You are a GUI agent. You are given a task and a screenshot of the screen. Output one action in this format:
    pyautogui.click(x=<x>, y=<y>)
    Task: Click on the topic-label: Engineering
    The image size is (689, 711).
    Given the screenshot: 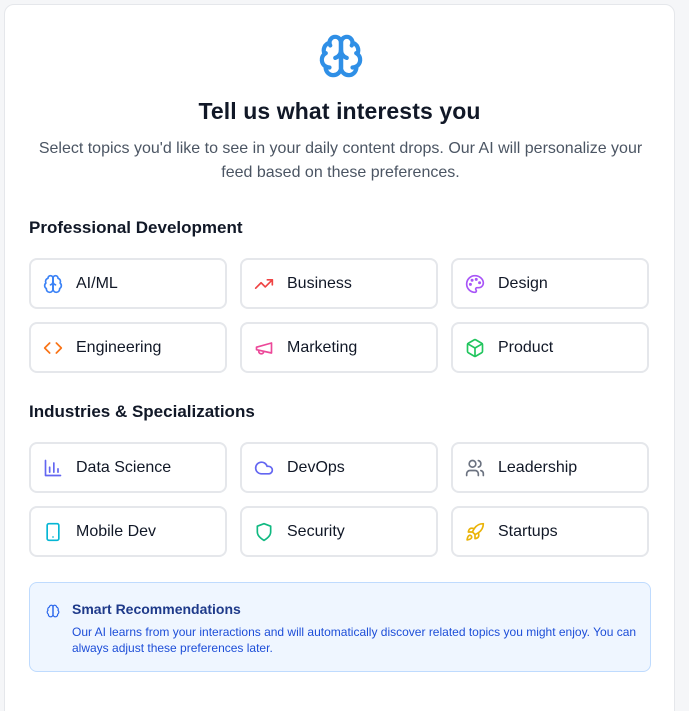 What is the action you would take?
    pyautogui.click(x=119, y=347)
    